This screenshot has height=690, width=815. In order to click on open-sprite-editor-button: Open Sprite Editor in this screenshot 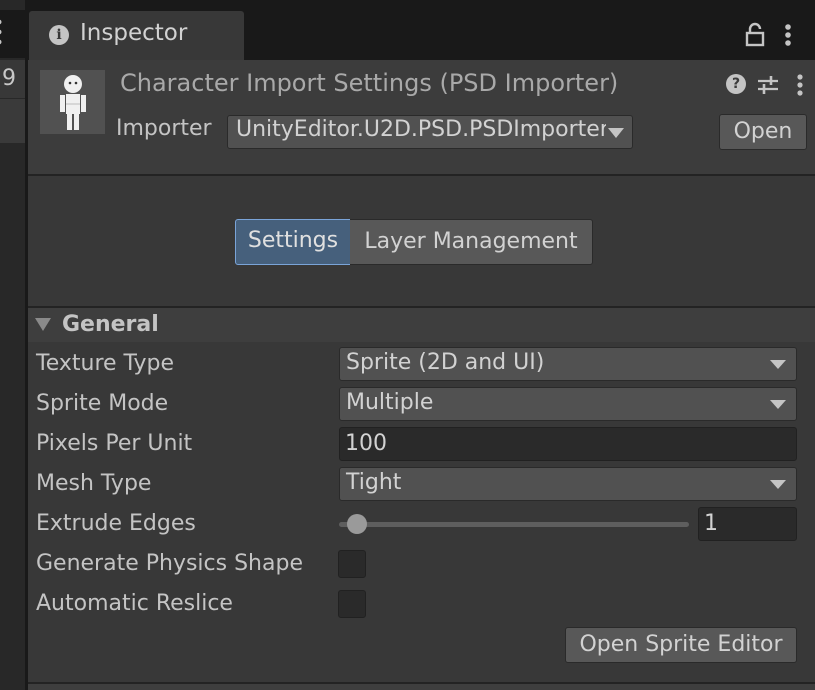, I will do `click(681, 645)`.